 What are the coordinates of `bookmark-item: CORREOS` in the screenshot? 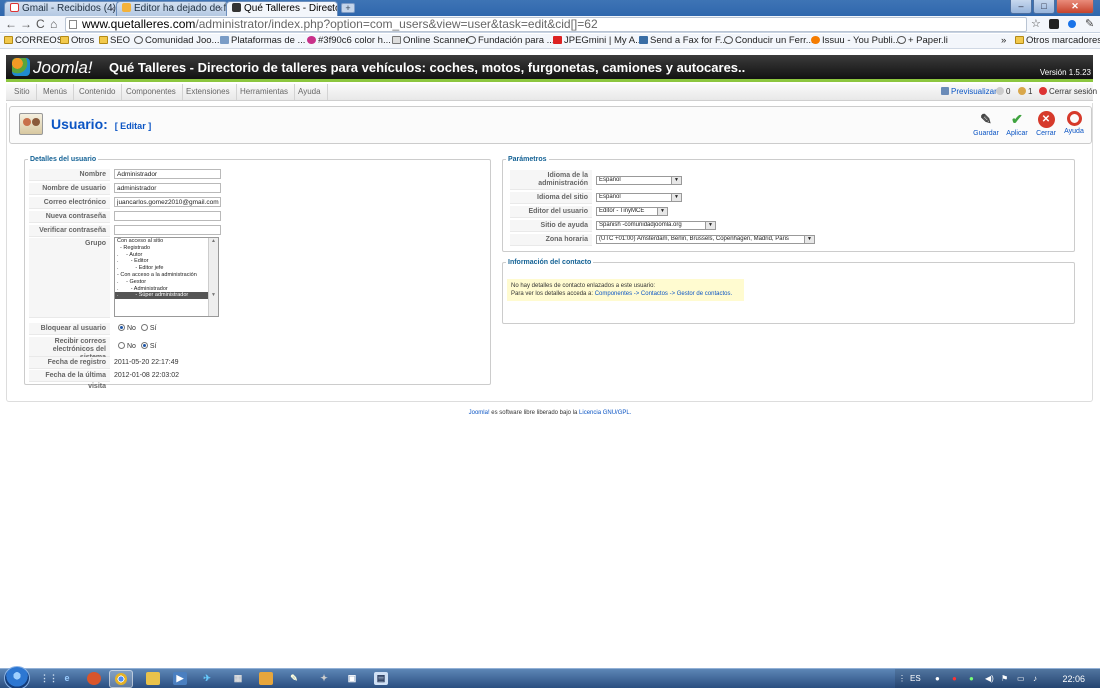 It's located at (33, 41).